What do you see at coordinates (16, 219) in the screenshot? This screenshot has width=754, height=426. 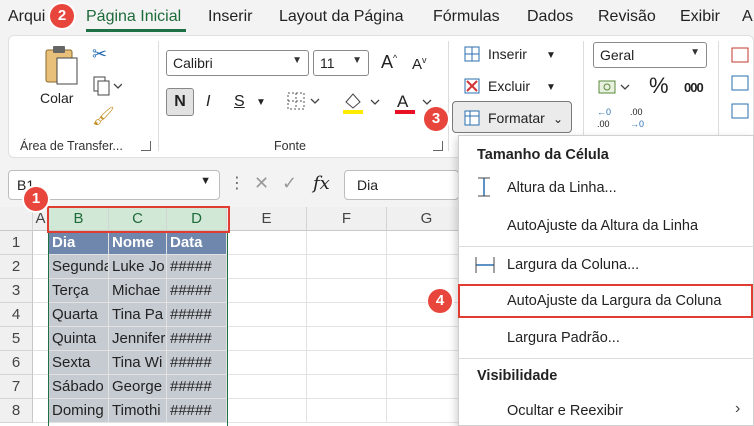 I see `select-all-corner` at bounding box center [16, 219].